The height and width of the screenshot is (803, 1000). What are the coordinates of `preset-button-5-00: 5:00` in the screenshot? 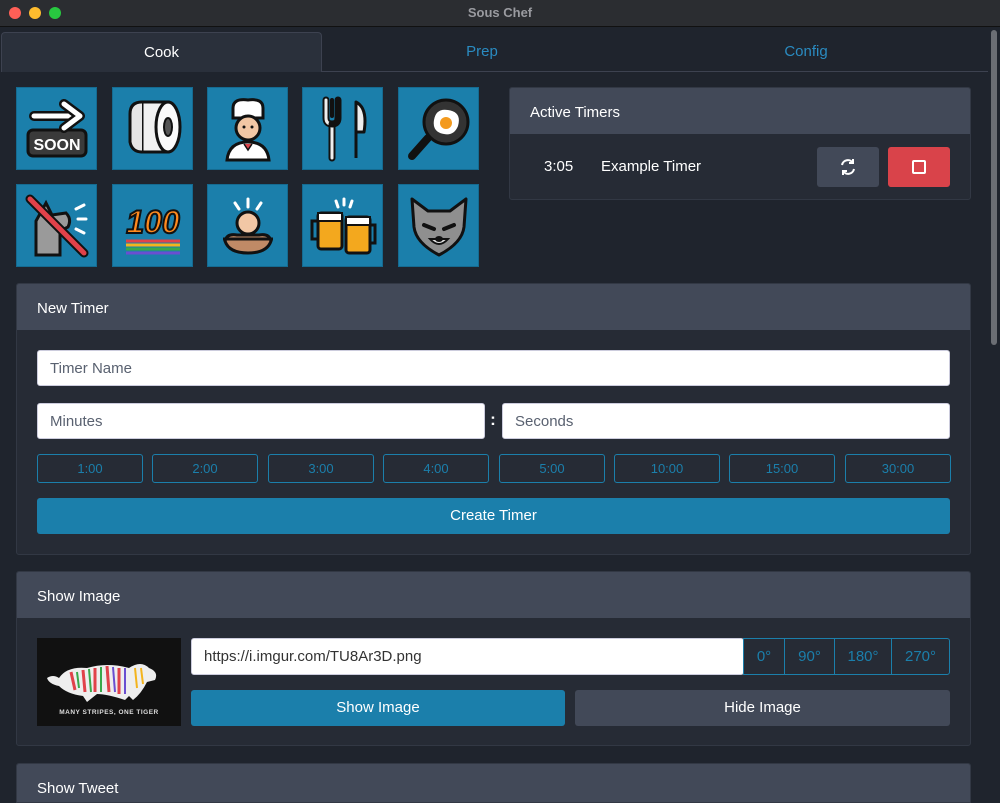 It's located at (552, 468).